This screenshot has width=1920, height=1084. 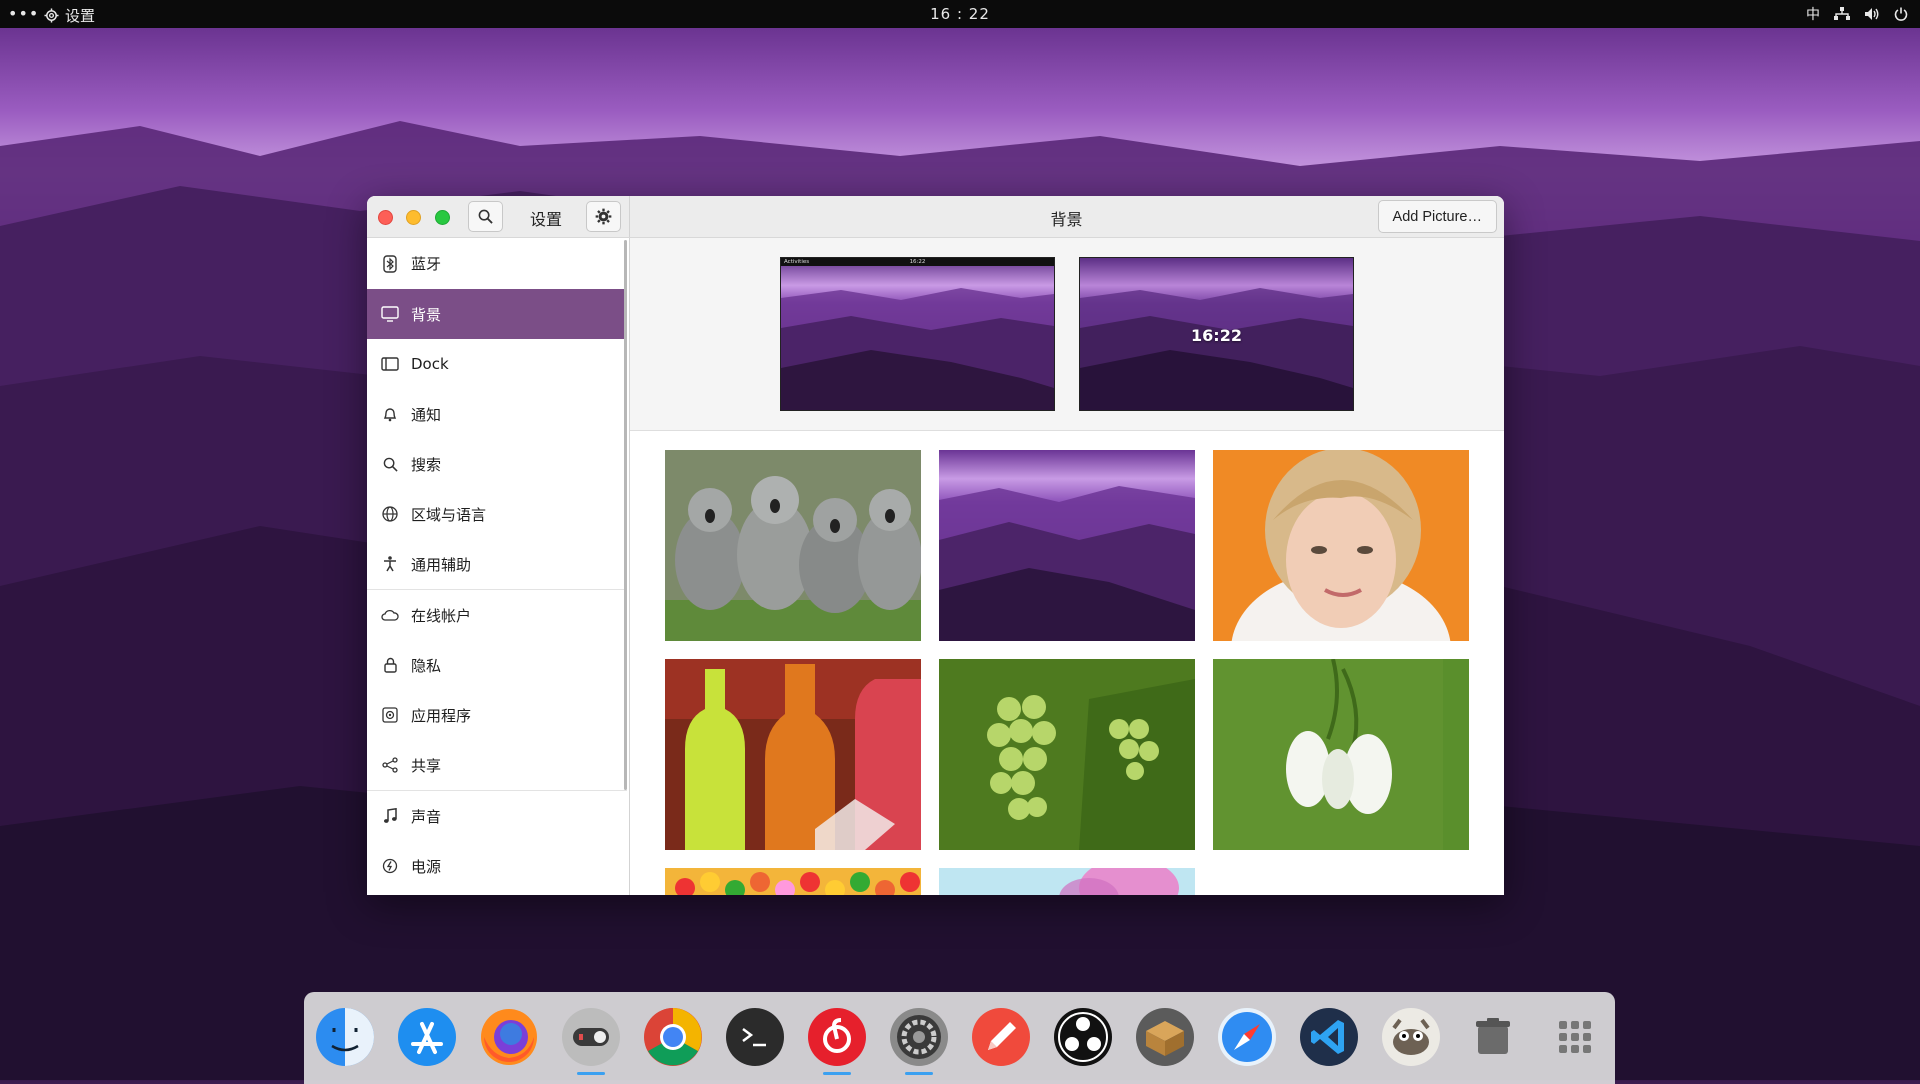 What do you see at coordinates (591, 1037) in the screenshot?
I see `toggle-settings-icon` at bounding box center [591, 1037].